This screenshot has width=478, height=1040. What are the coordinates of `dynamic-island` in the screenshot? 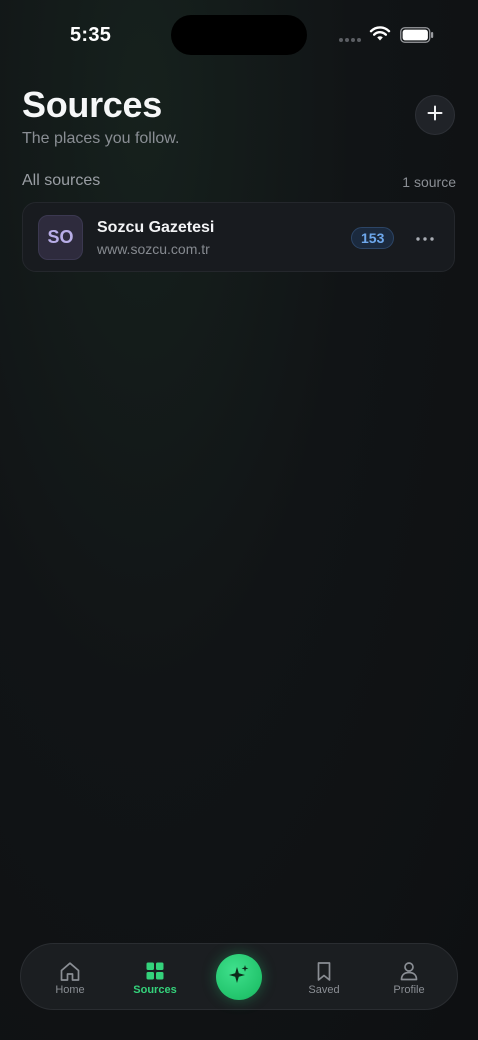 It's located at (239, 35).